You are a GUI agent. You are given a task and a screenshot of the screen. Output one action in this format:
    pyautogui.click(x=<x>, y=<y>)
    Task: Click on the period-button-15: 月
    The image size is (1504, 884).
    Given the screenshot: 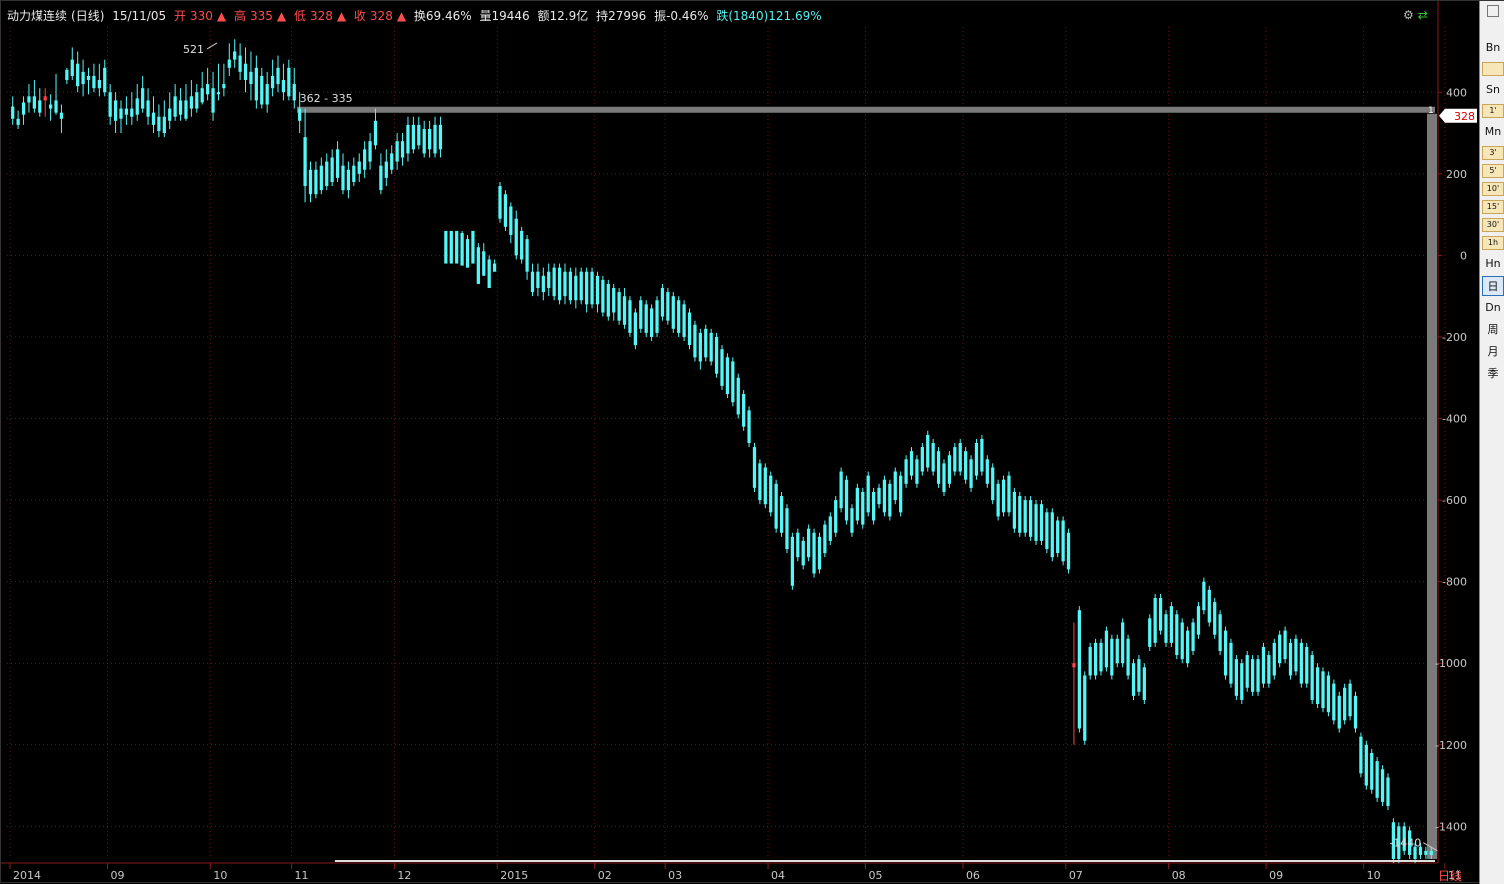 What is the action you would take?
    pyautogui.click(x=1493, y=352)
    